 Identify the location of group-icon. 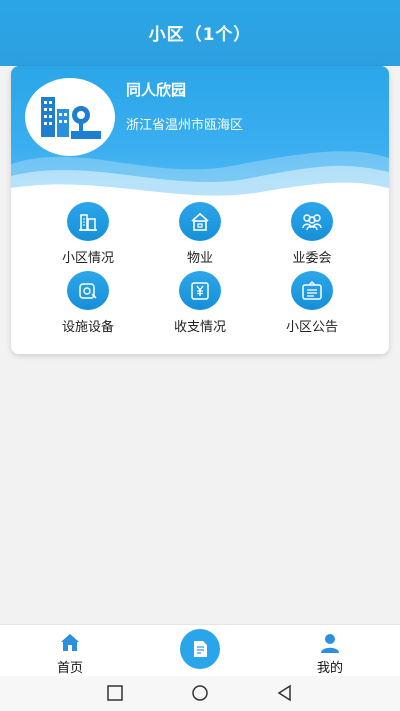
(312, 221).